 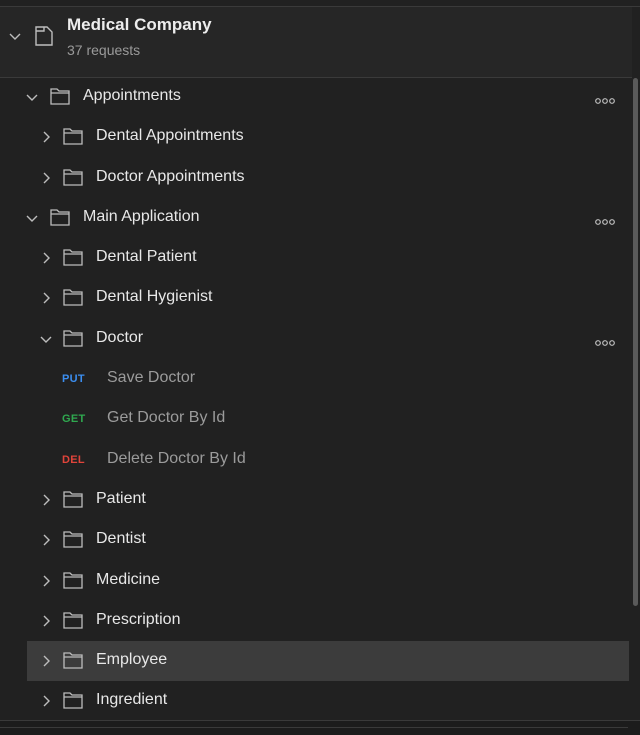 I want to click on request-delete-doctor-by-id: DEL Delete Doctor By Id, so click(x=316, y=460).